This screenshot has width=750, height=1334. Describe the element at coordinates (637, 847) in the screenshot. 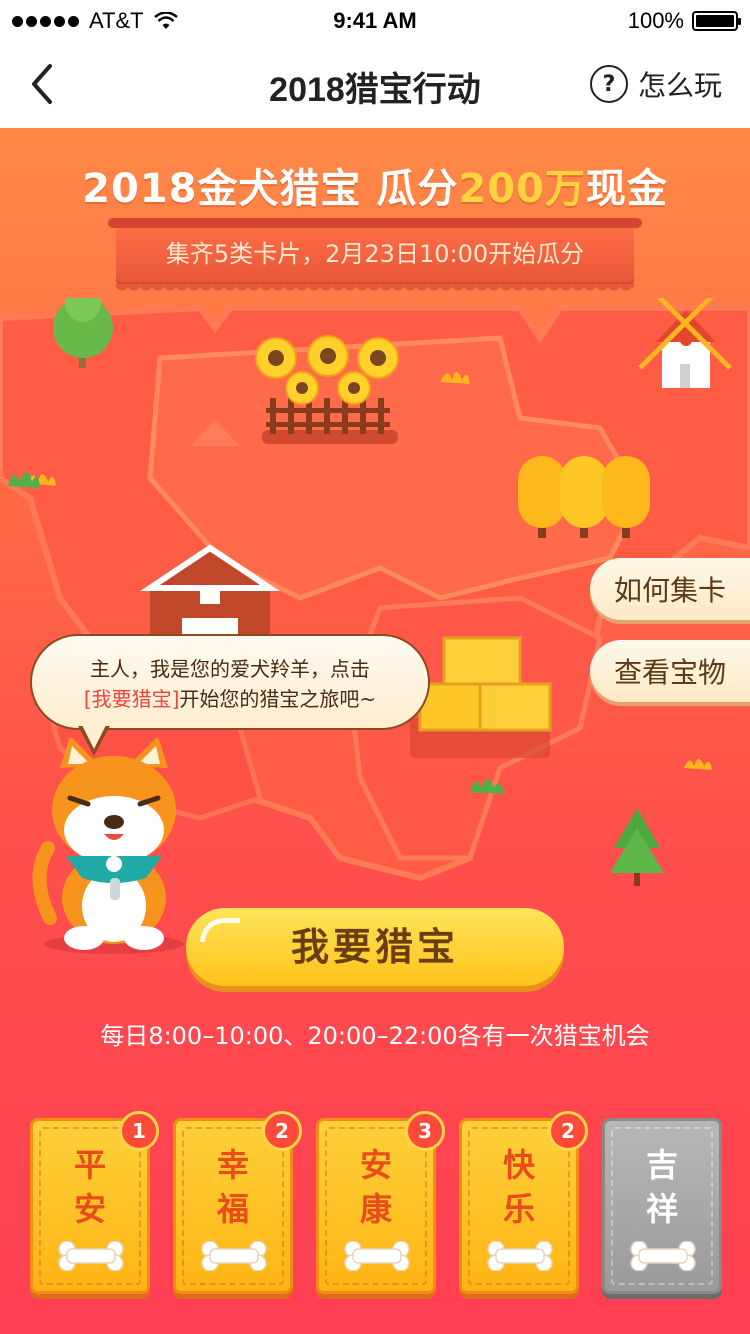

I see `pine-tree-icon` at that location.